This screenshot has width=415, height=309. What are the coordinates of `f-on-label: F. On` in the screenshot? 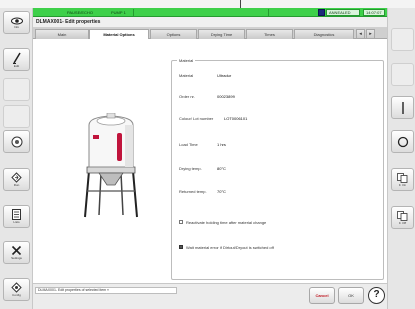 It's located at (402, 184).